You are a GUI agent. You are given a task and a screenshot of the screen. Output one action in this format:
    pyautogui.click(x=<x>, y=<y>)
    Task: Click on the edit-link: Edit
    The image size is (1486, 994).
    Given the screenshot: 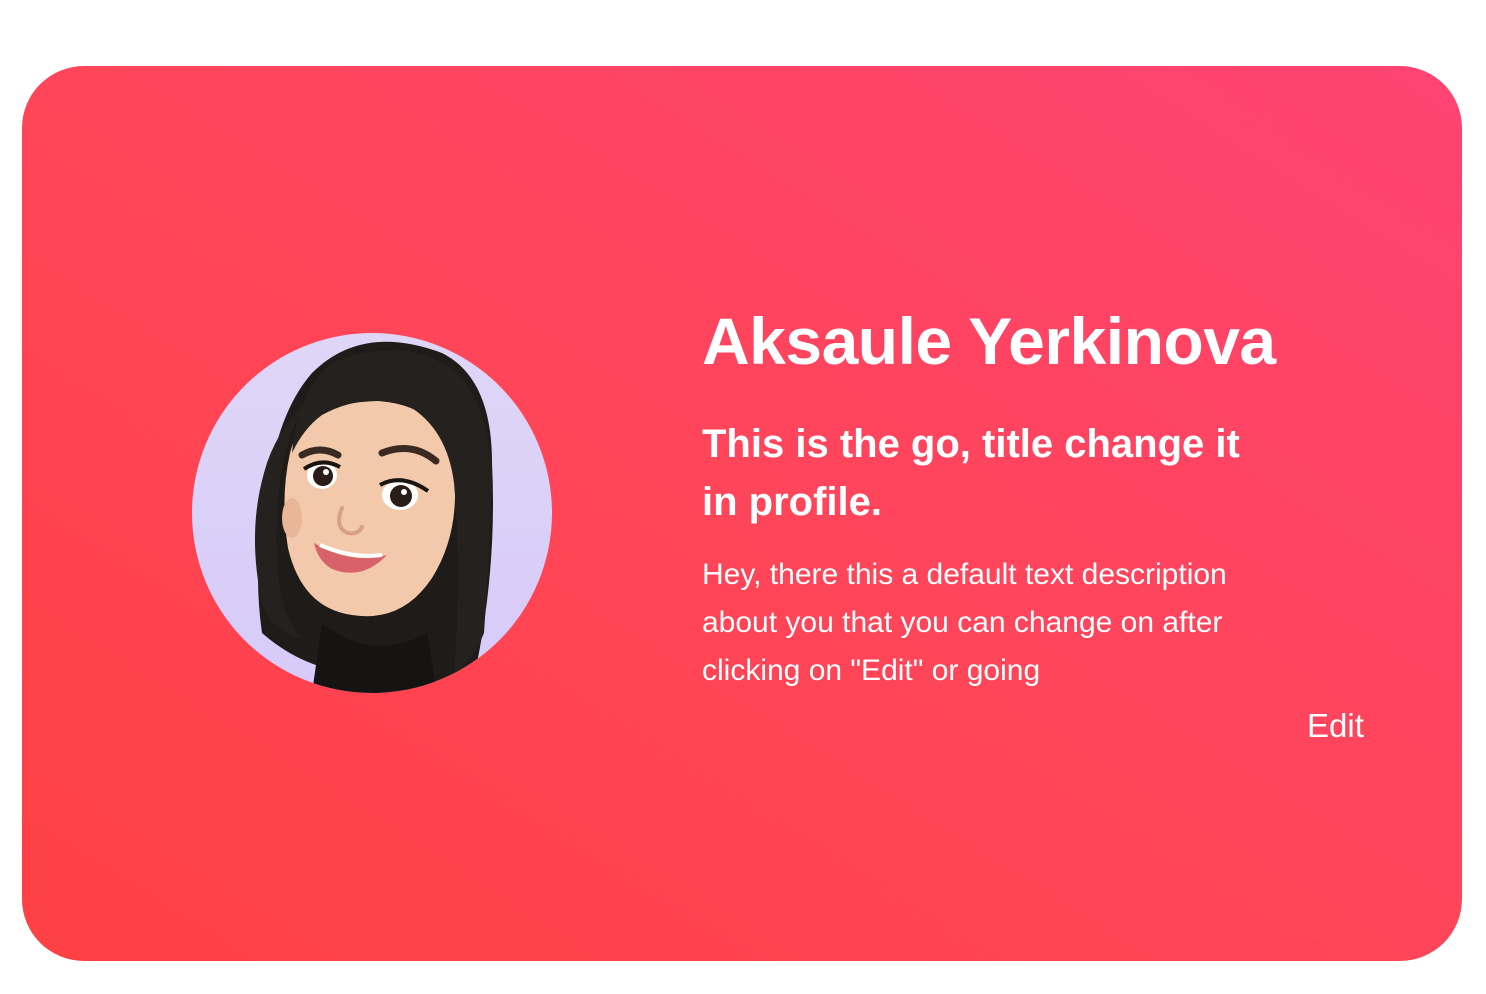 What is the action you would take?
    pyautogui.click(x=1335, y=726)
    